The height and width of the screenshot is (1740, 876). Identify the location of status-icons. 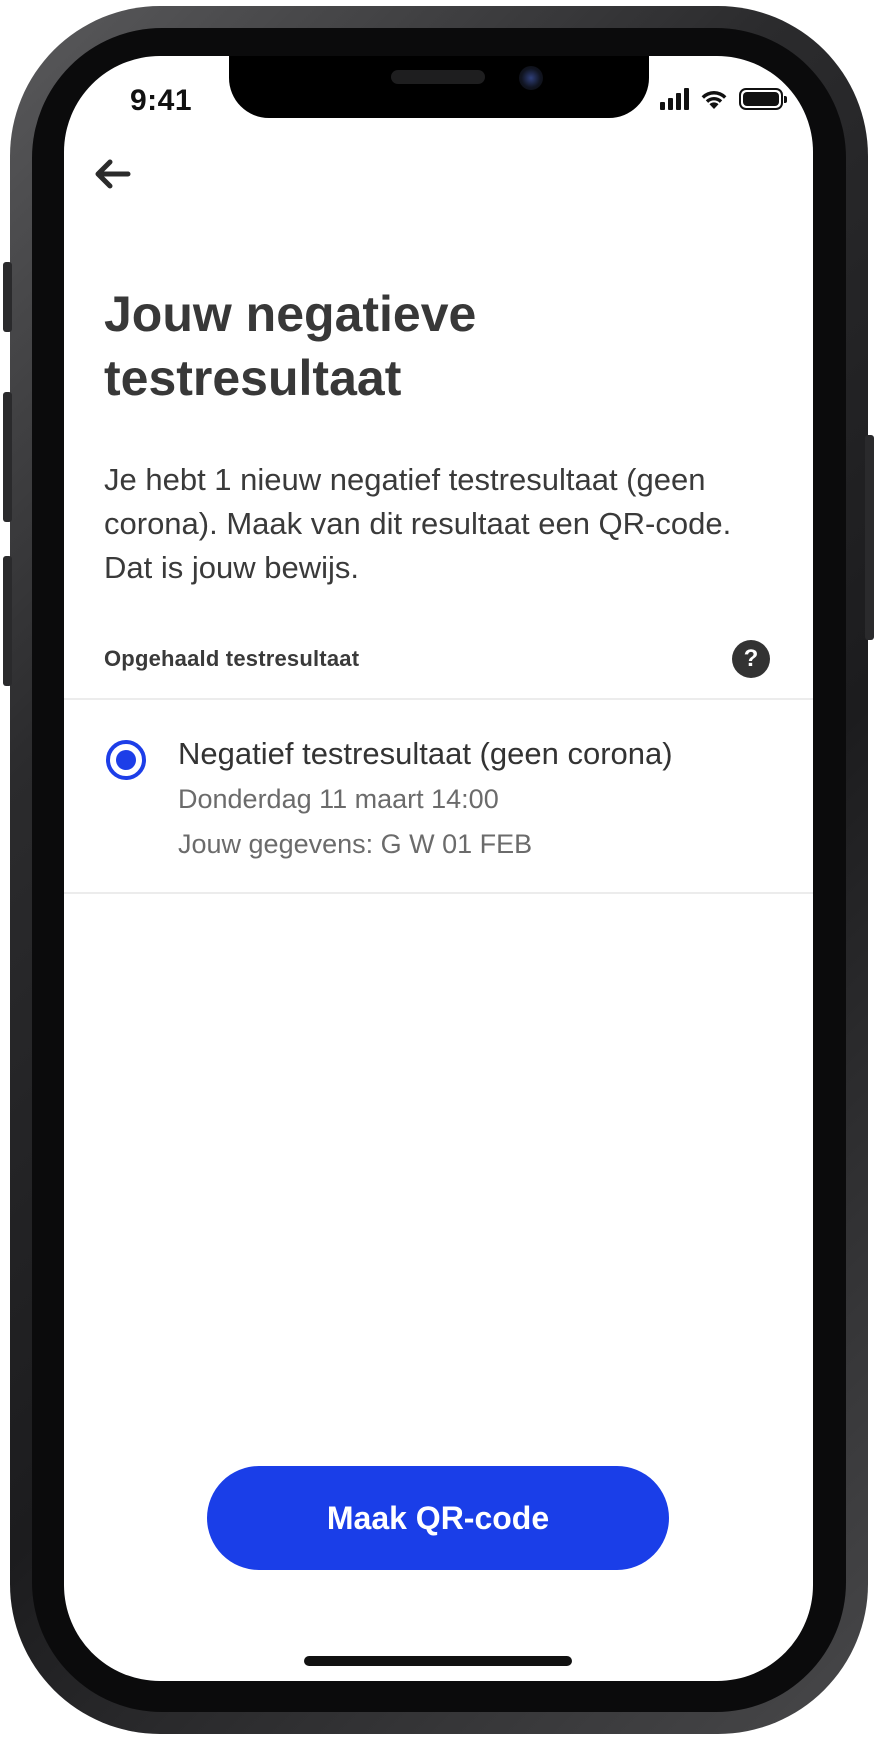
(723, 99).